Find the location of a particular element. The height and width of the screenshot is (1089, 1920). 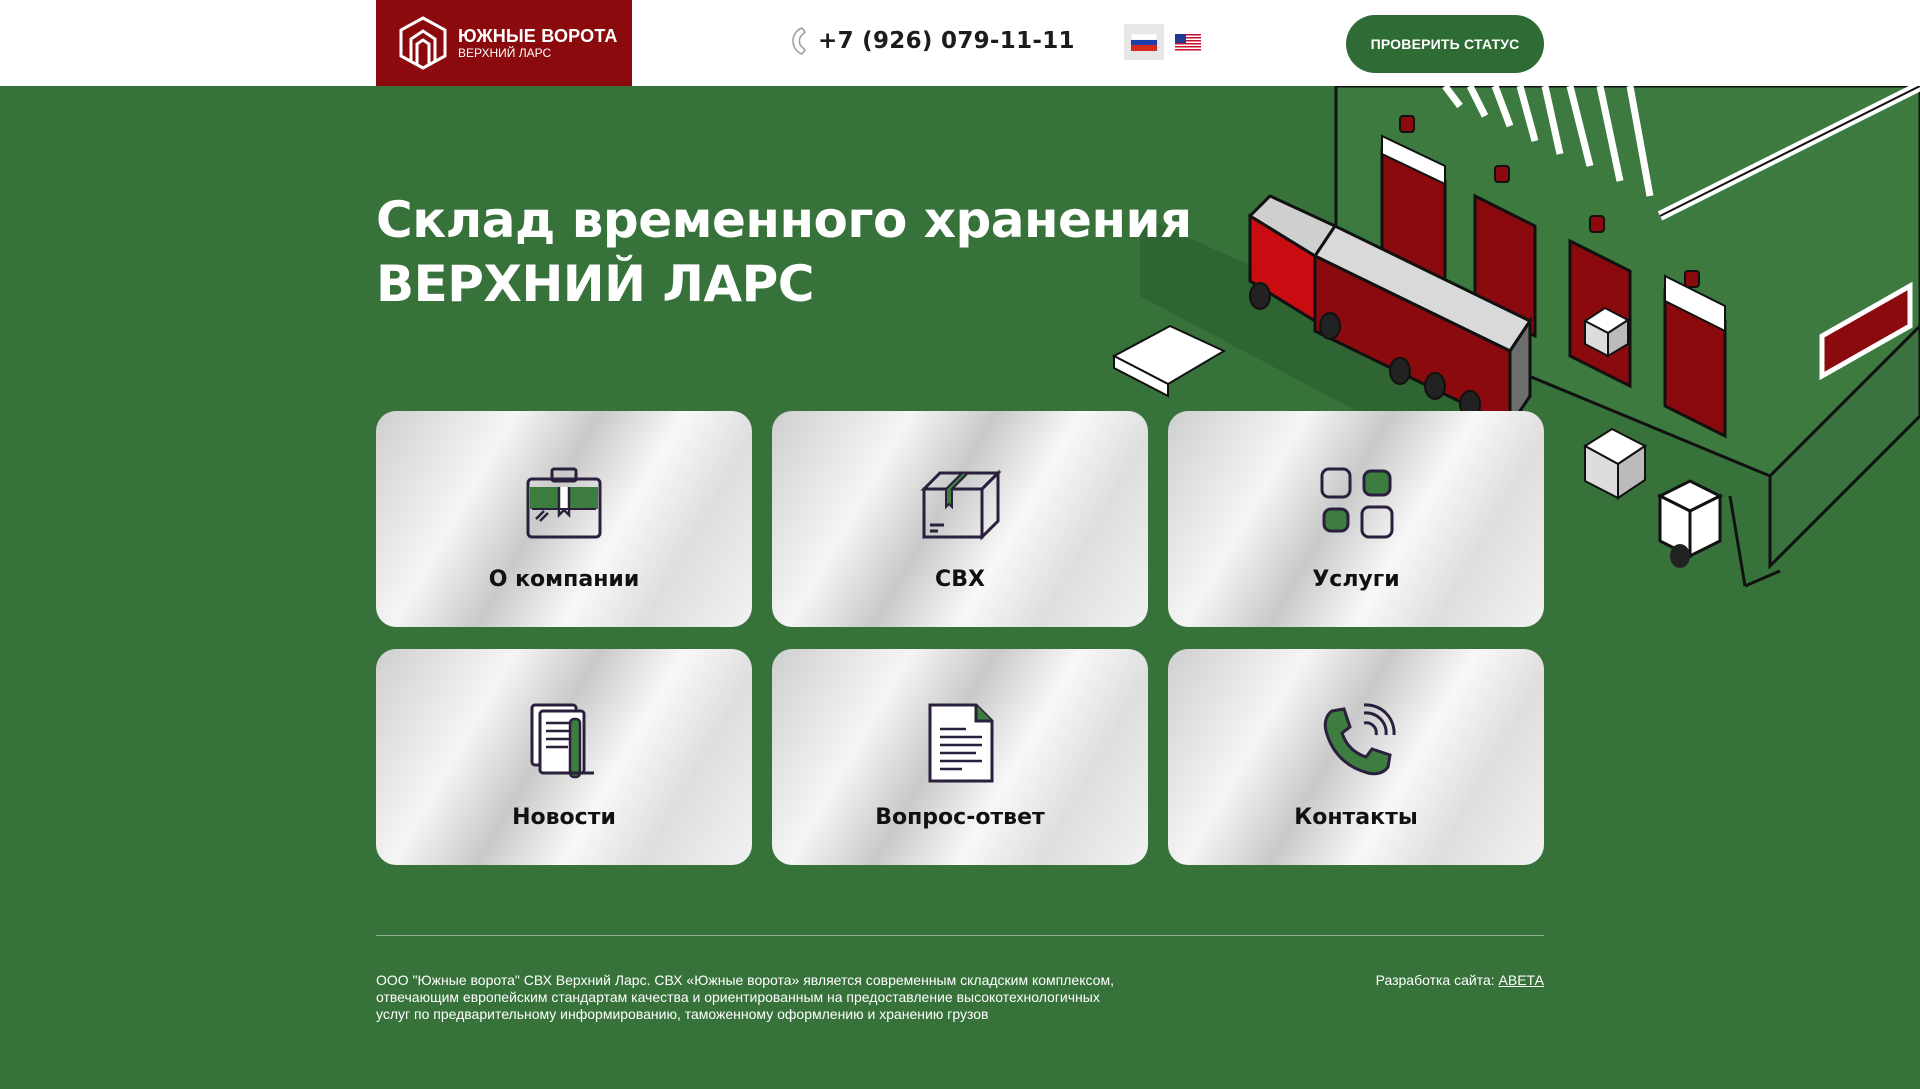

card-faq: Вопрос-ответ is located at coordinates (960, 757).